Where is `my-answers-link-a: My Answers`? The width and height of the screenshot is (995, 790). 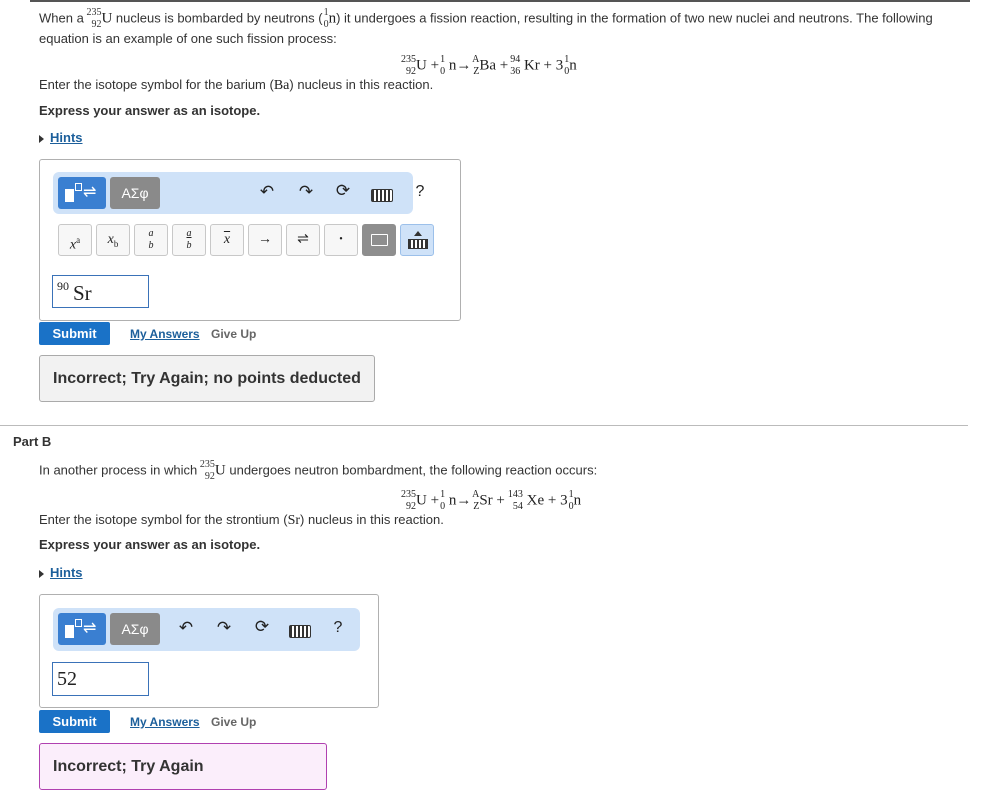 my-answers-link-a: My Answers is located at coordinates (165, 334).